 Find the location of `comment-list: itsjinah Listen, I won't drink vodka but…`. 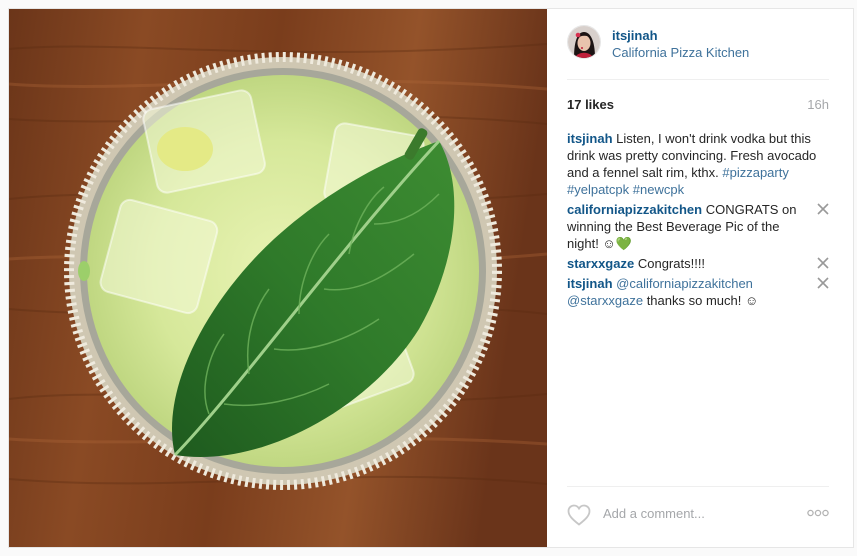

comment-list: itsjinah Listen, I won't drink vodka but… is located at coordinates (698, 221).